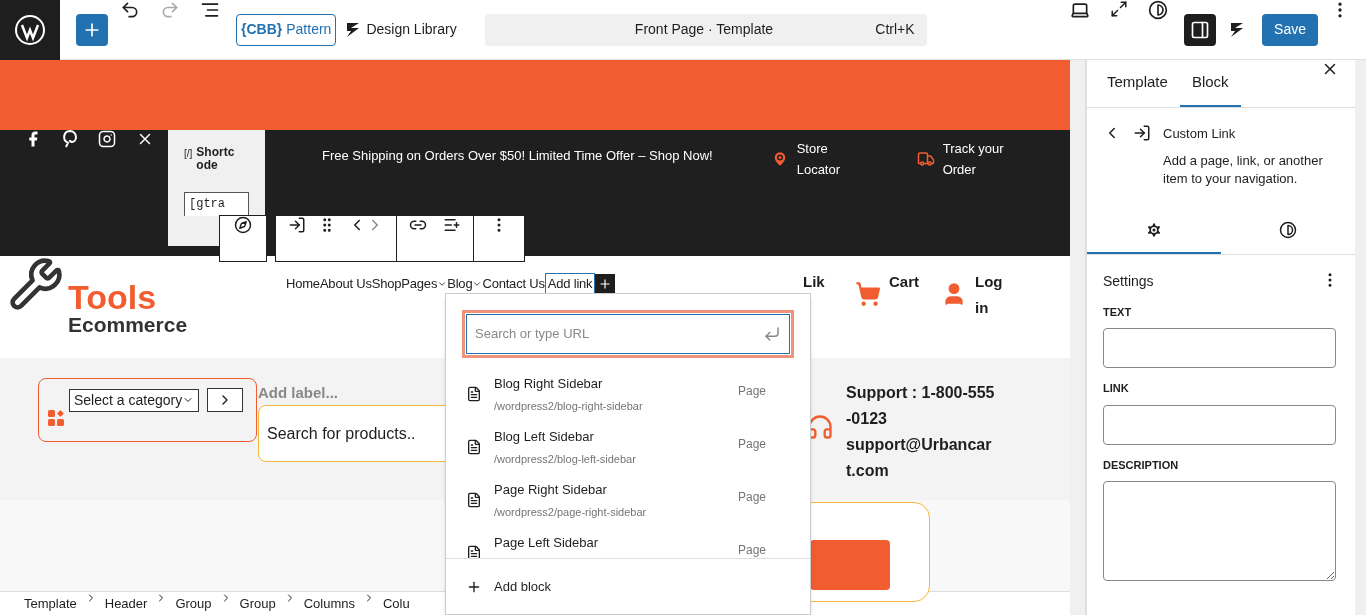  What do you see at coordinates (329, 603) in the screenshot?
I see `breadcrumb-link: Columns` at bounding box center [329, 603].